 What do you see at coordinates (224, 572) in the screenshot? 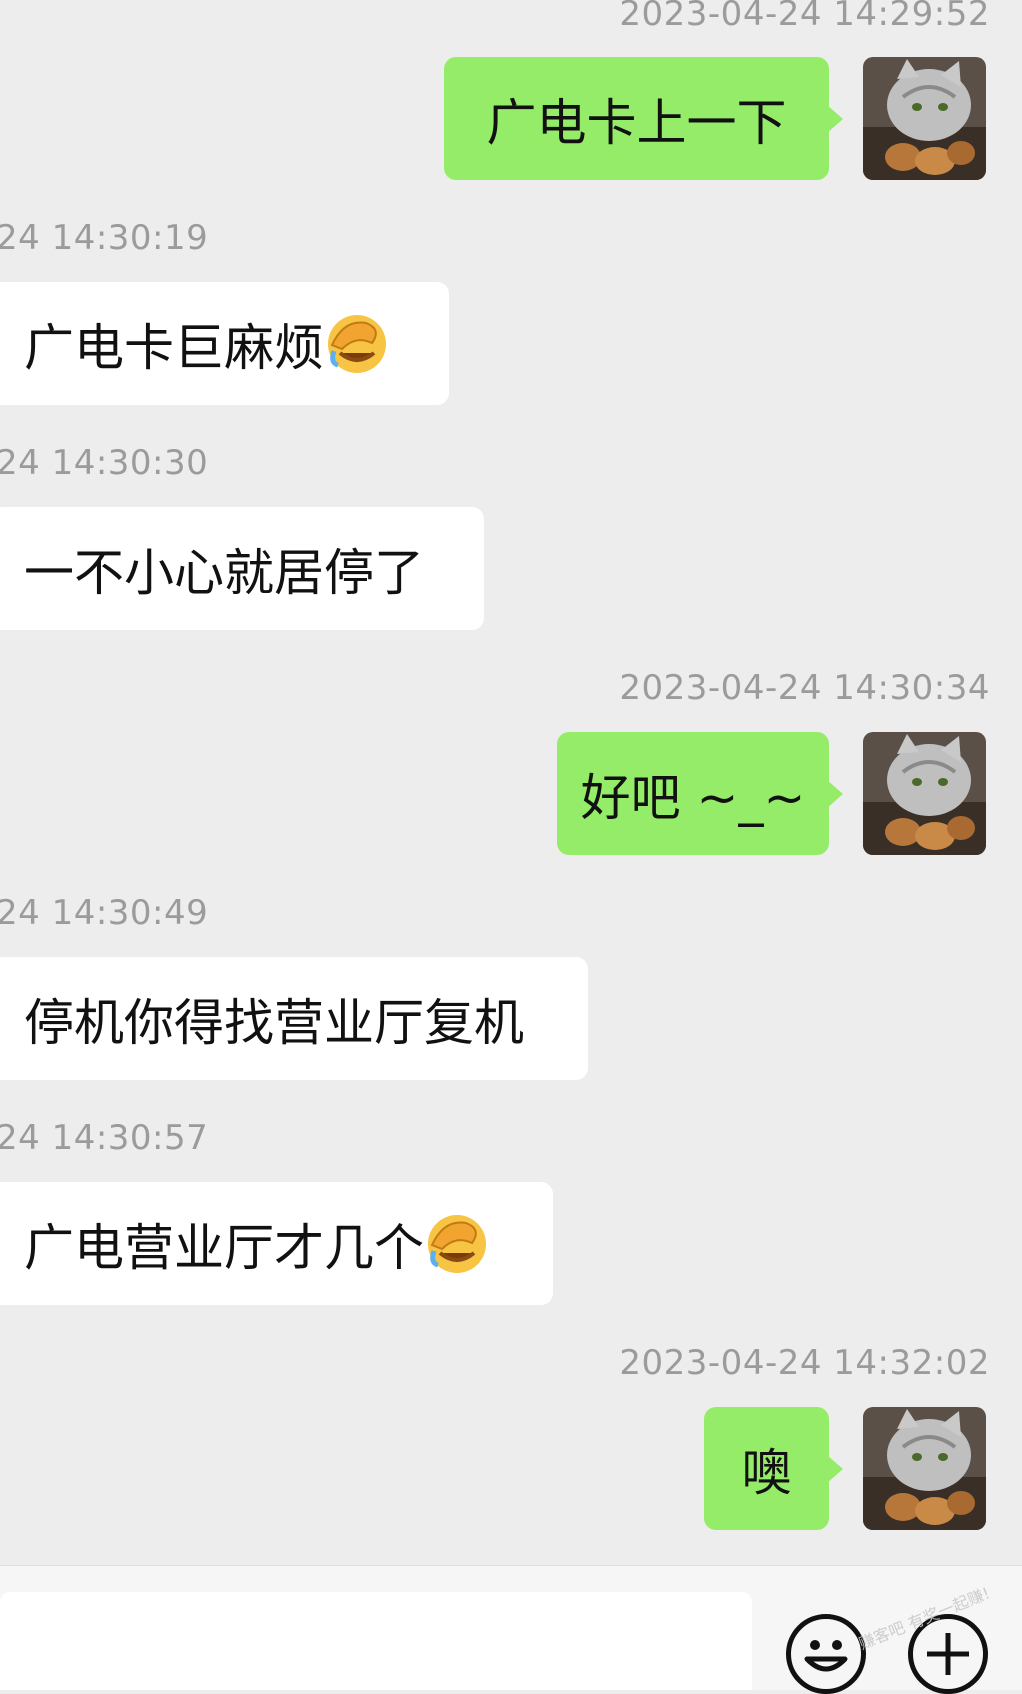
I see `message-text: 一不小心就居停了` at bounding box center [224, 572].